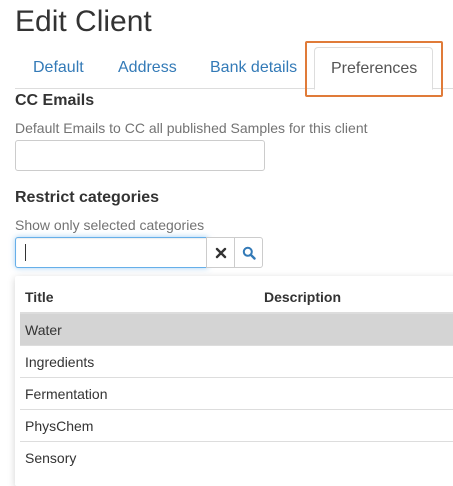 The width and height of the screenshot is (453, 486). Describe the element at coordinates (139, 361) in the screenshot. I see `row-title: Ingredients` at that location.